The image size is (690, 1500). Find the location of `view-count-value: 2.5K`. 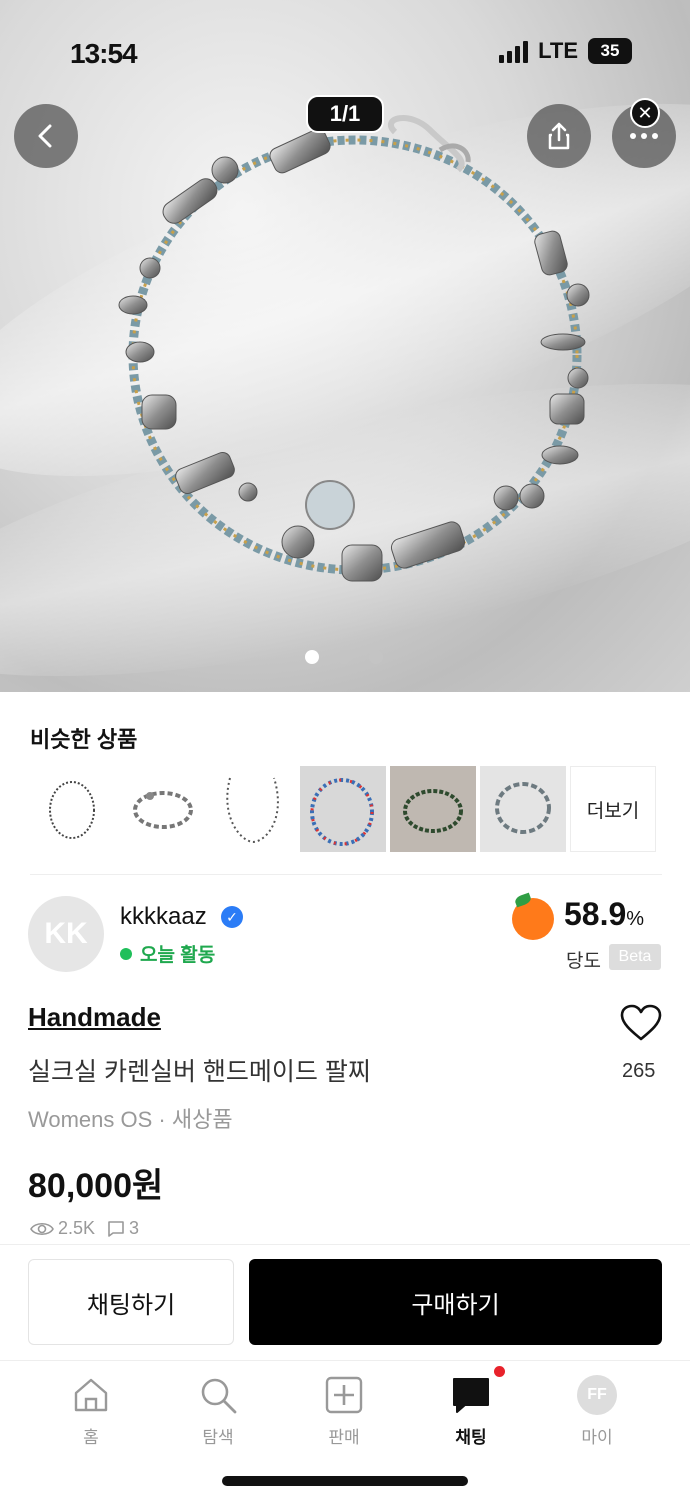

view-count-value: 2.5K is located at coordinates (77, 1228).